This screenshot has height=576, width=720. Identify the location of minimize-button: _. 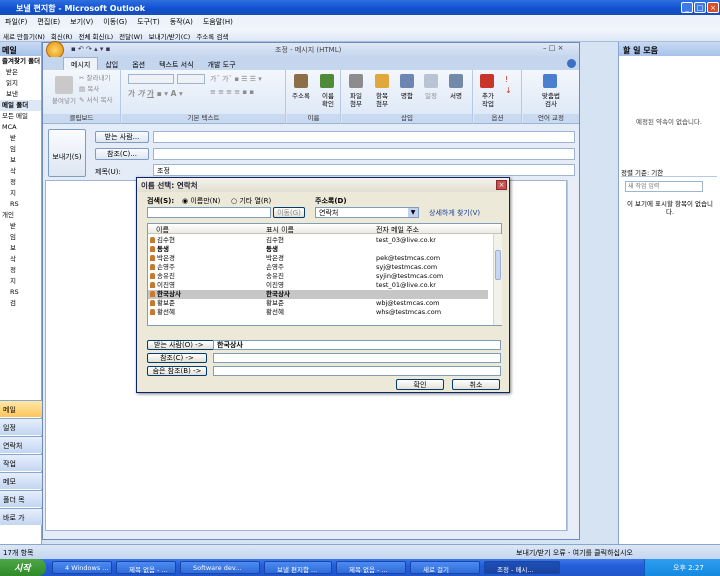
(687, 7).